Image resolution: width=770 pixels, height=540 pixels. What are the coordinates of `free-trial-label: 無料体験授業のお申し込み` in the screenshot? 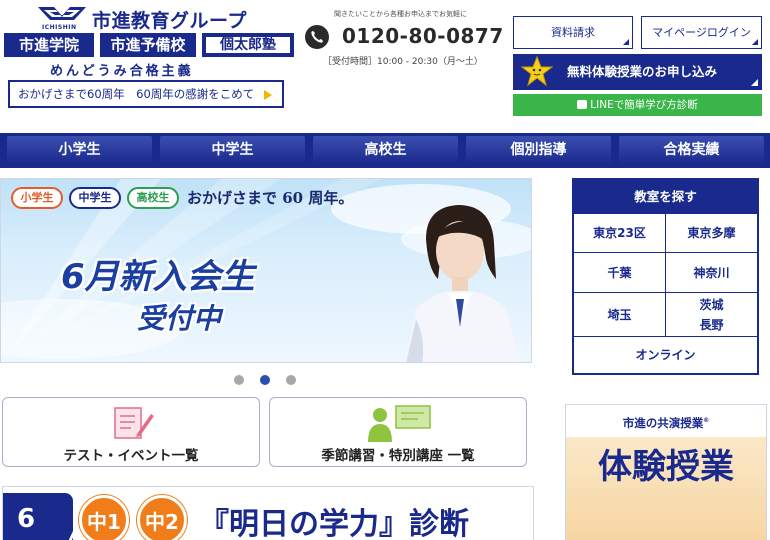 It's located at (642, 71).